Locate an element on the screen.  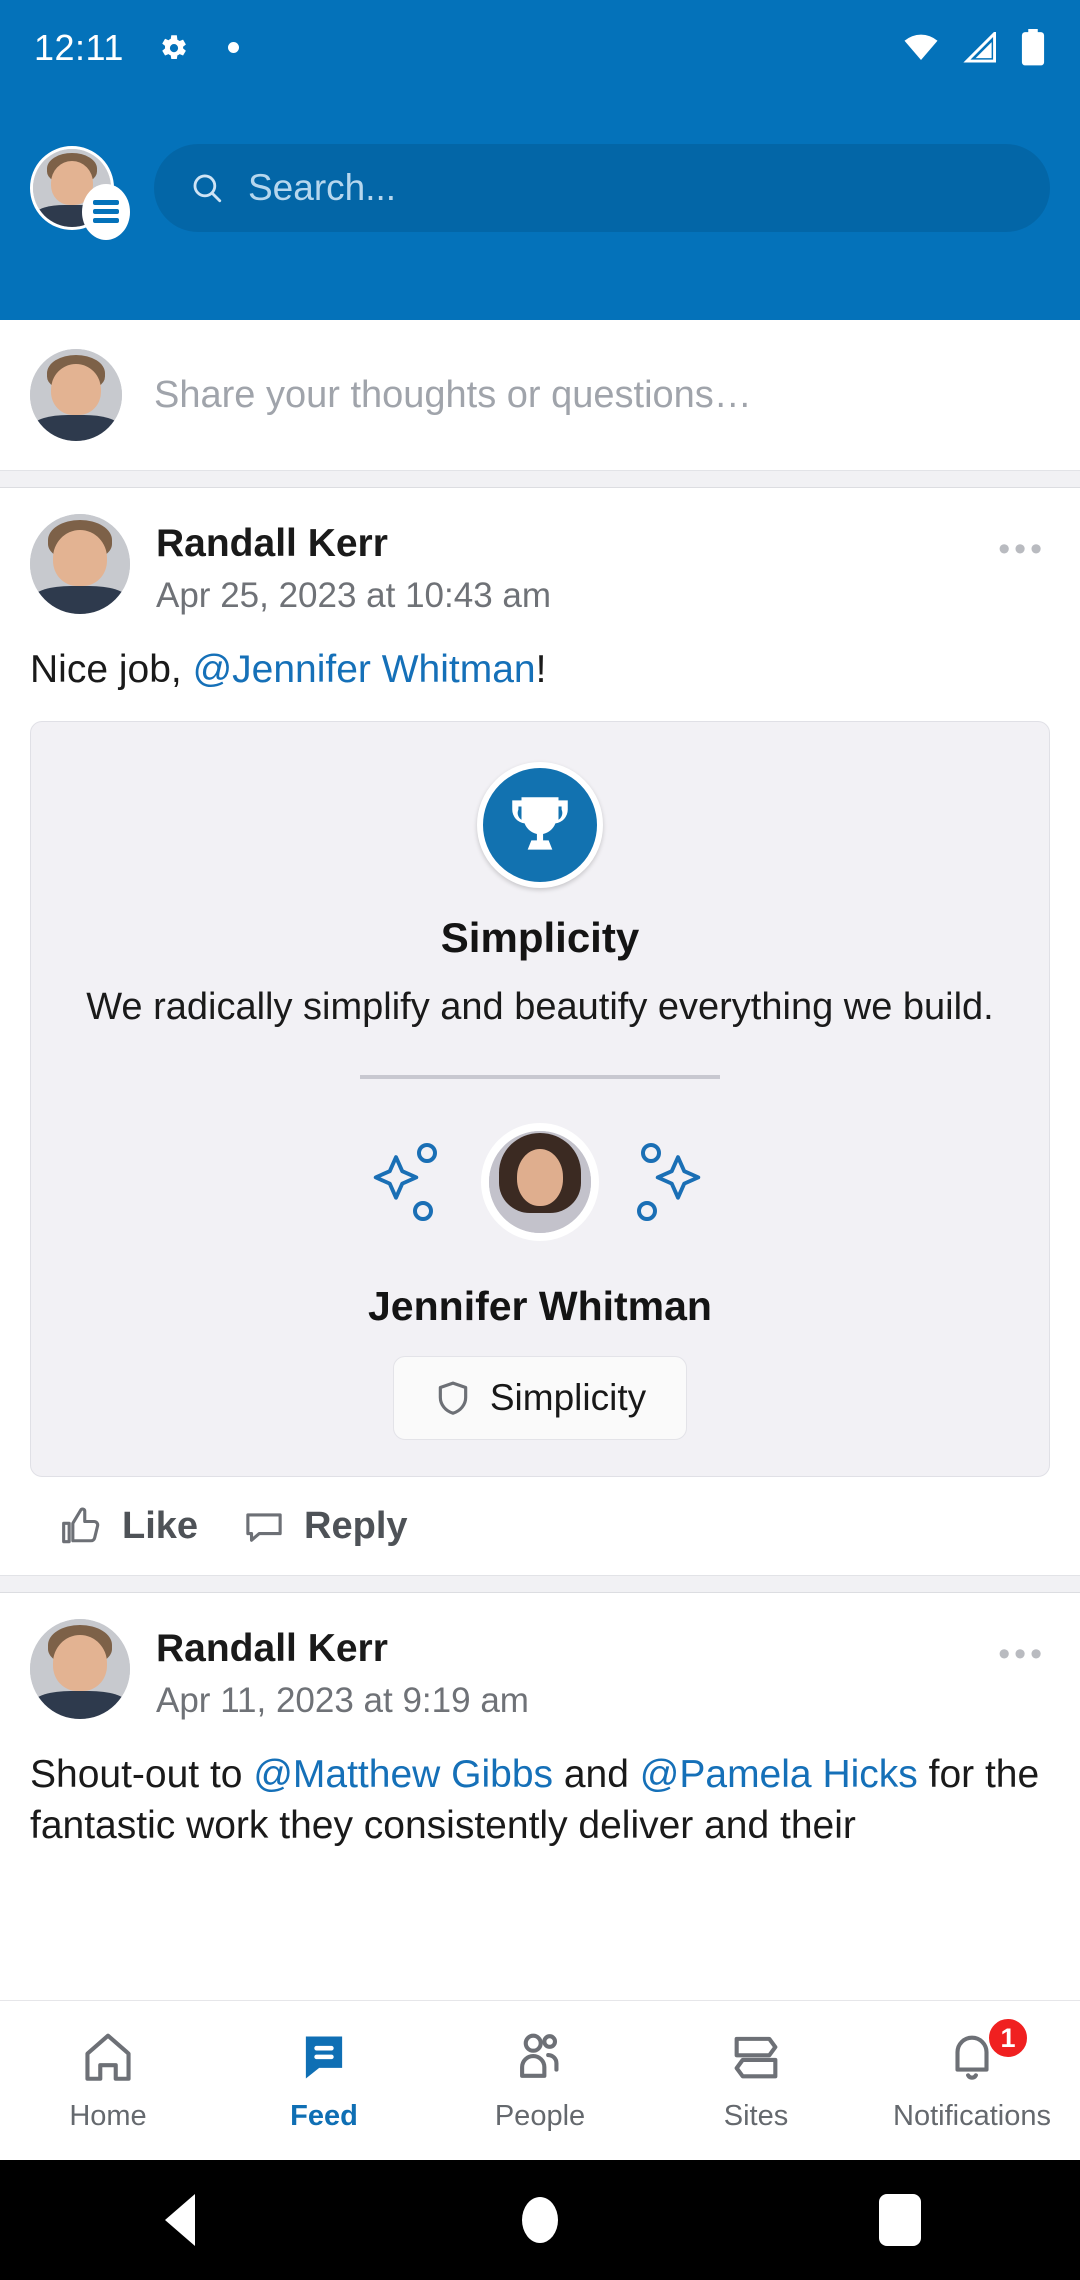
system-recents-button is located at coordinates (900, 2220).